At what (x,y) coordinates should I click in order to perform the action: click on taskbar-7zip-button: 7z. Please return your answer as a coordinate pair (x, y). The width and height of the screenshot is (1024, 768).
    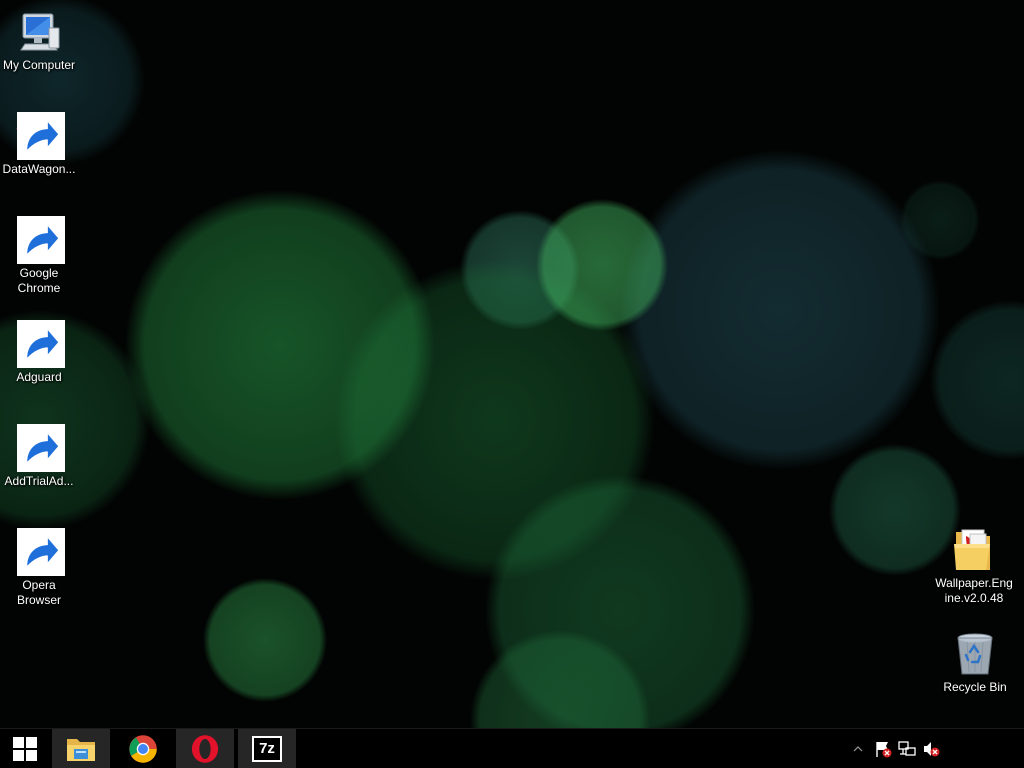
    Looking at the image, I should click on (267, 748).